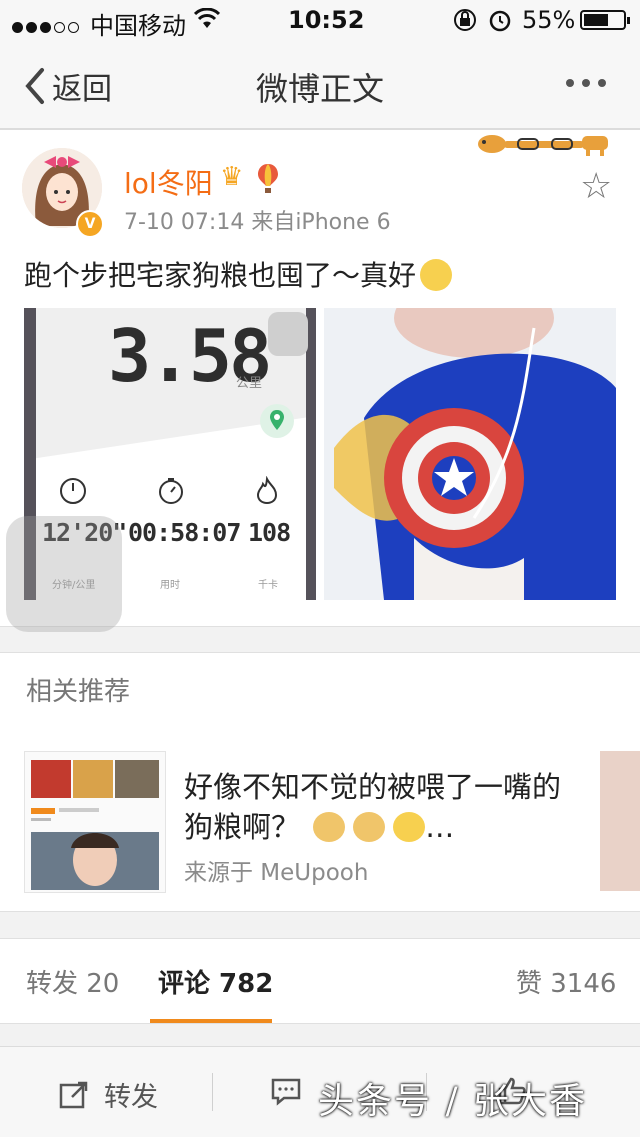 This screenshot has height=1137, width=640. I want to click on repost-button: 转发, so click(108, 1094).